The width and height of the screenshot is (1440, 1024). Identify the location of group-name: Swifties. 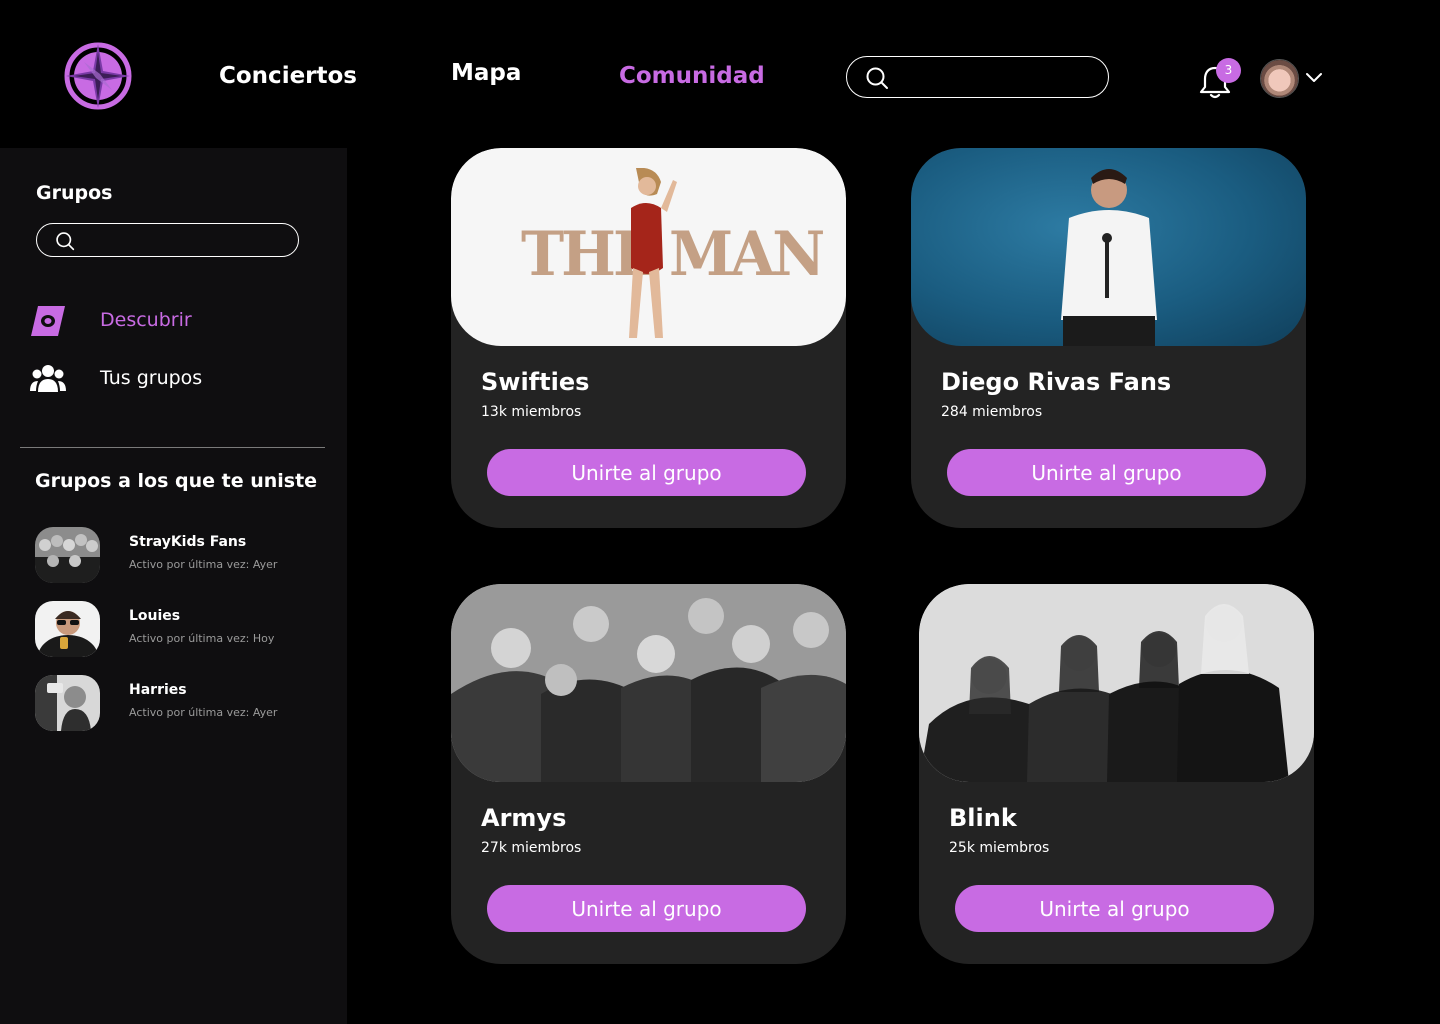
(535, 382).